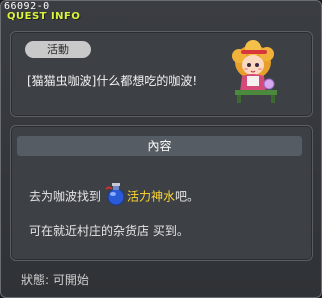 The height and width of the screenshot is (298, 322). Describe the element at coordinates (109, 231) in the screenshot. I see `quest-hint: 可在就近村庄的杂货店 买到。` at that location.